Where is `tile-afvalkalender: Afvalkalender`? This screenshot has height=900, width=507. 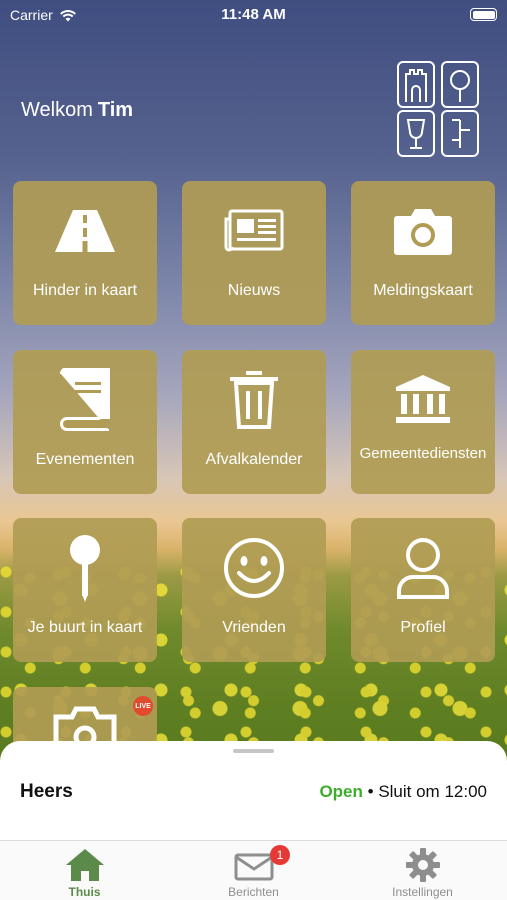 tile-afvalkalender: Afvalkalender is located at coordinates (254, 422).